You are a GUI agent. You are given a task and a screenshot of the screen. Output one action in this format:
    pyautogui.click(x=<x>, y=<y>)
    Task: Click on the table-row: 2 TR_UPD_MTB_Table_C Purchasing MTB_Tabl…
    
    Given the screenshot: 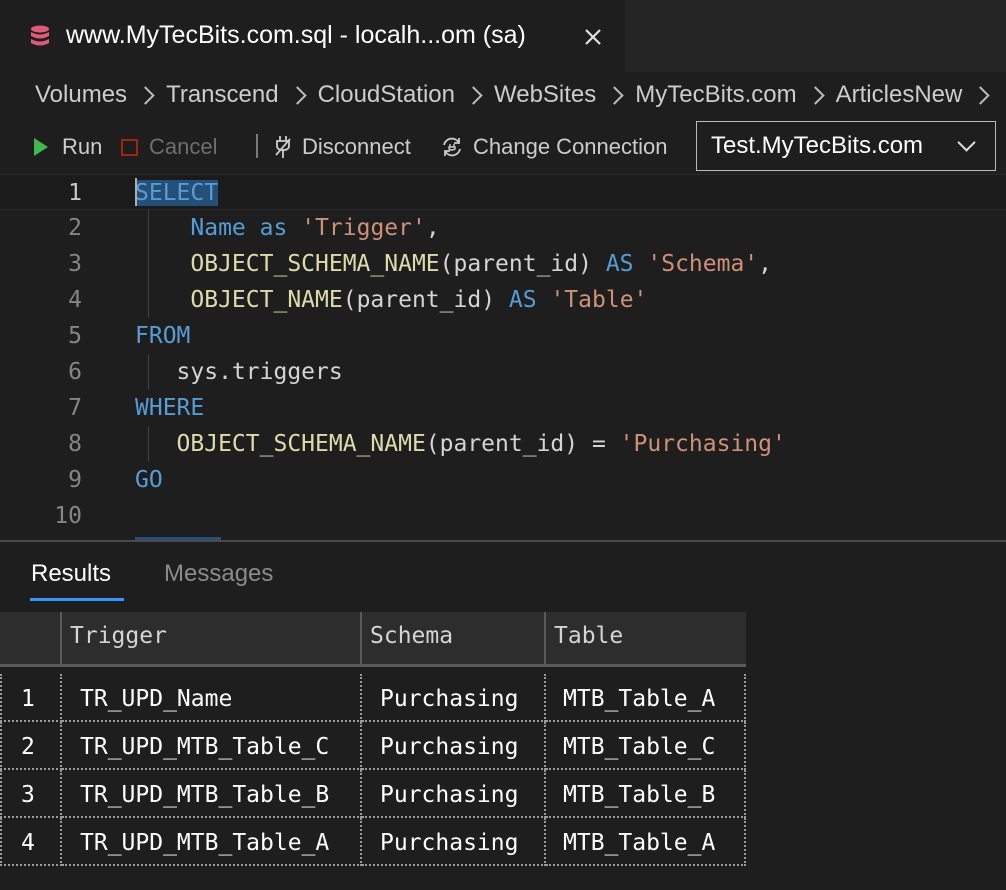 What is the action you would take?
    pyautogui.click(x=373, y=746)
    